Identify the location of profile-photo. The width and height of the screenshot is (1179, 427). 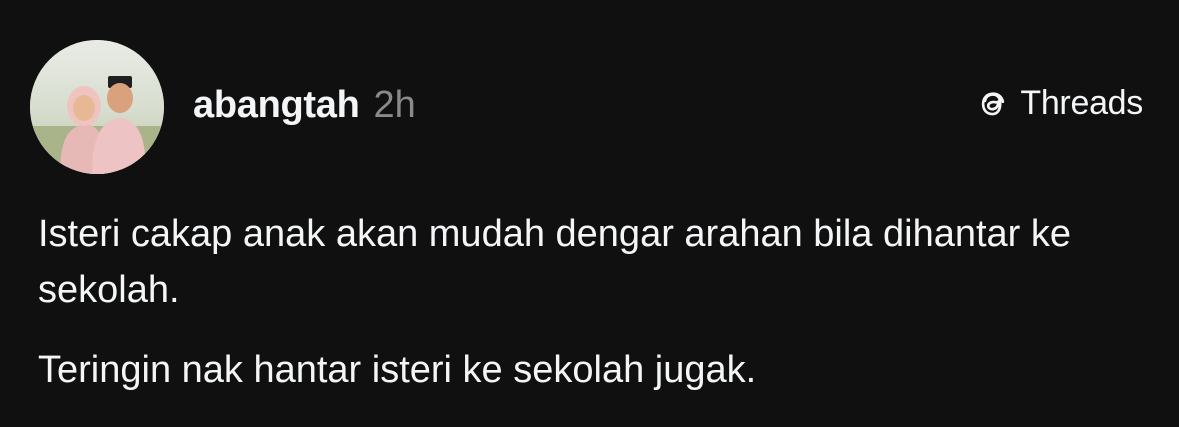
(97, 107).